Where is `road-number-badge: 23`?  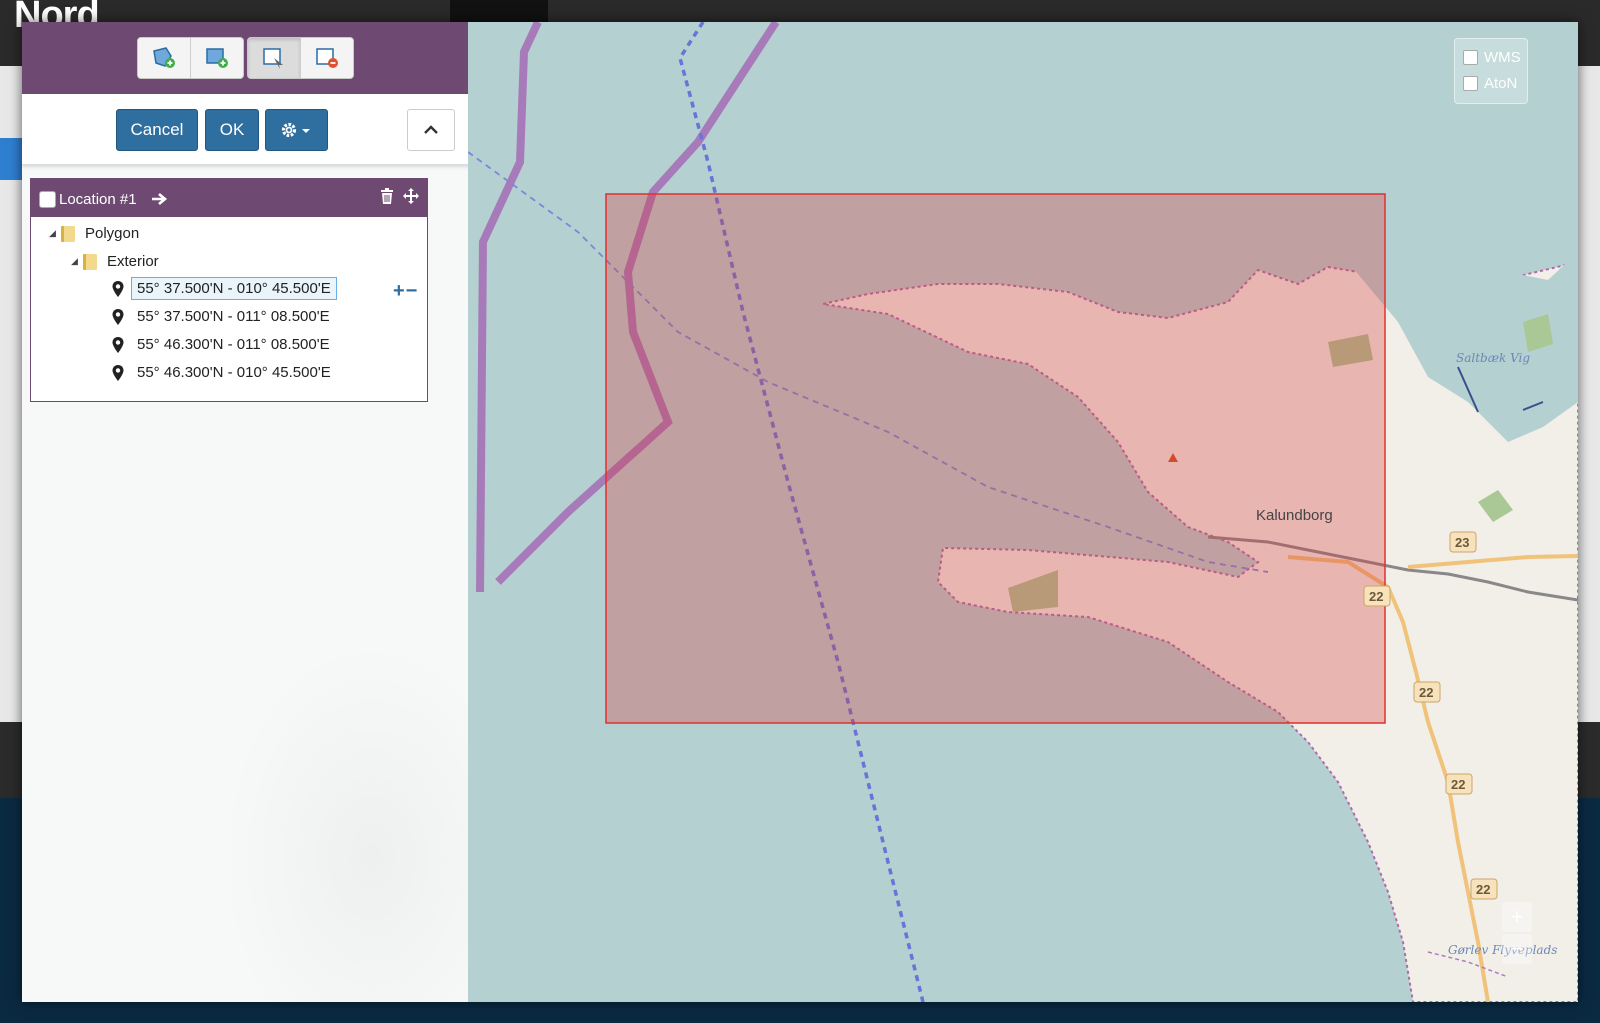
road-number-badge: 23 is located at coordinates (1462, 542).